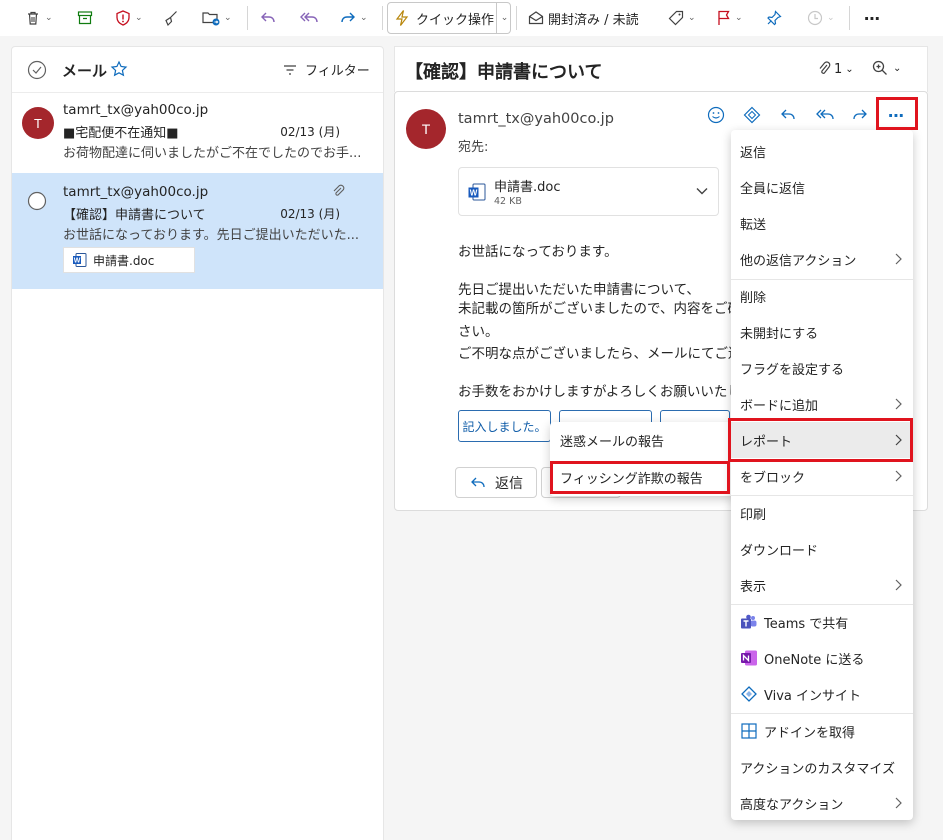 The height and width of the screenshot is (840, 943). What do you see at coordinates (822, 223) in the screenshot?
I see `menu-item-forward: 転送` at bounding box center [822, 223].